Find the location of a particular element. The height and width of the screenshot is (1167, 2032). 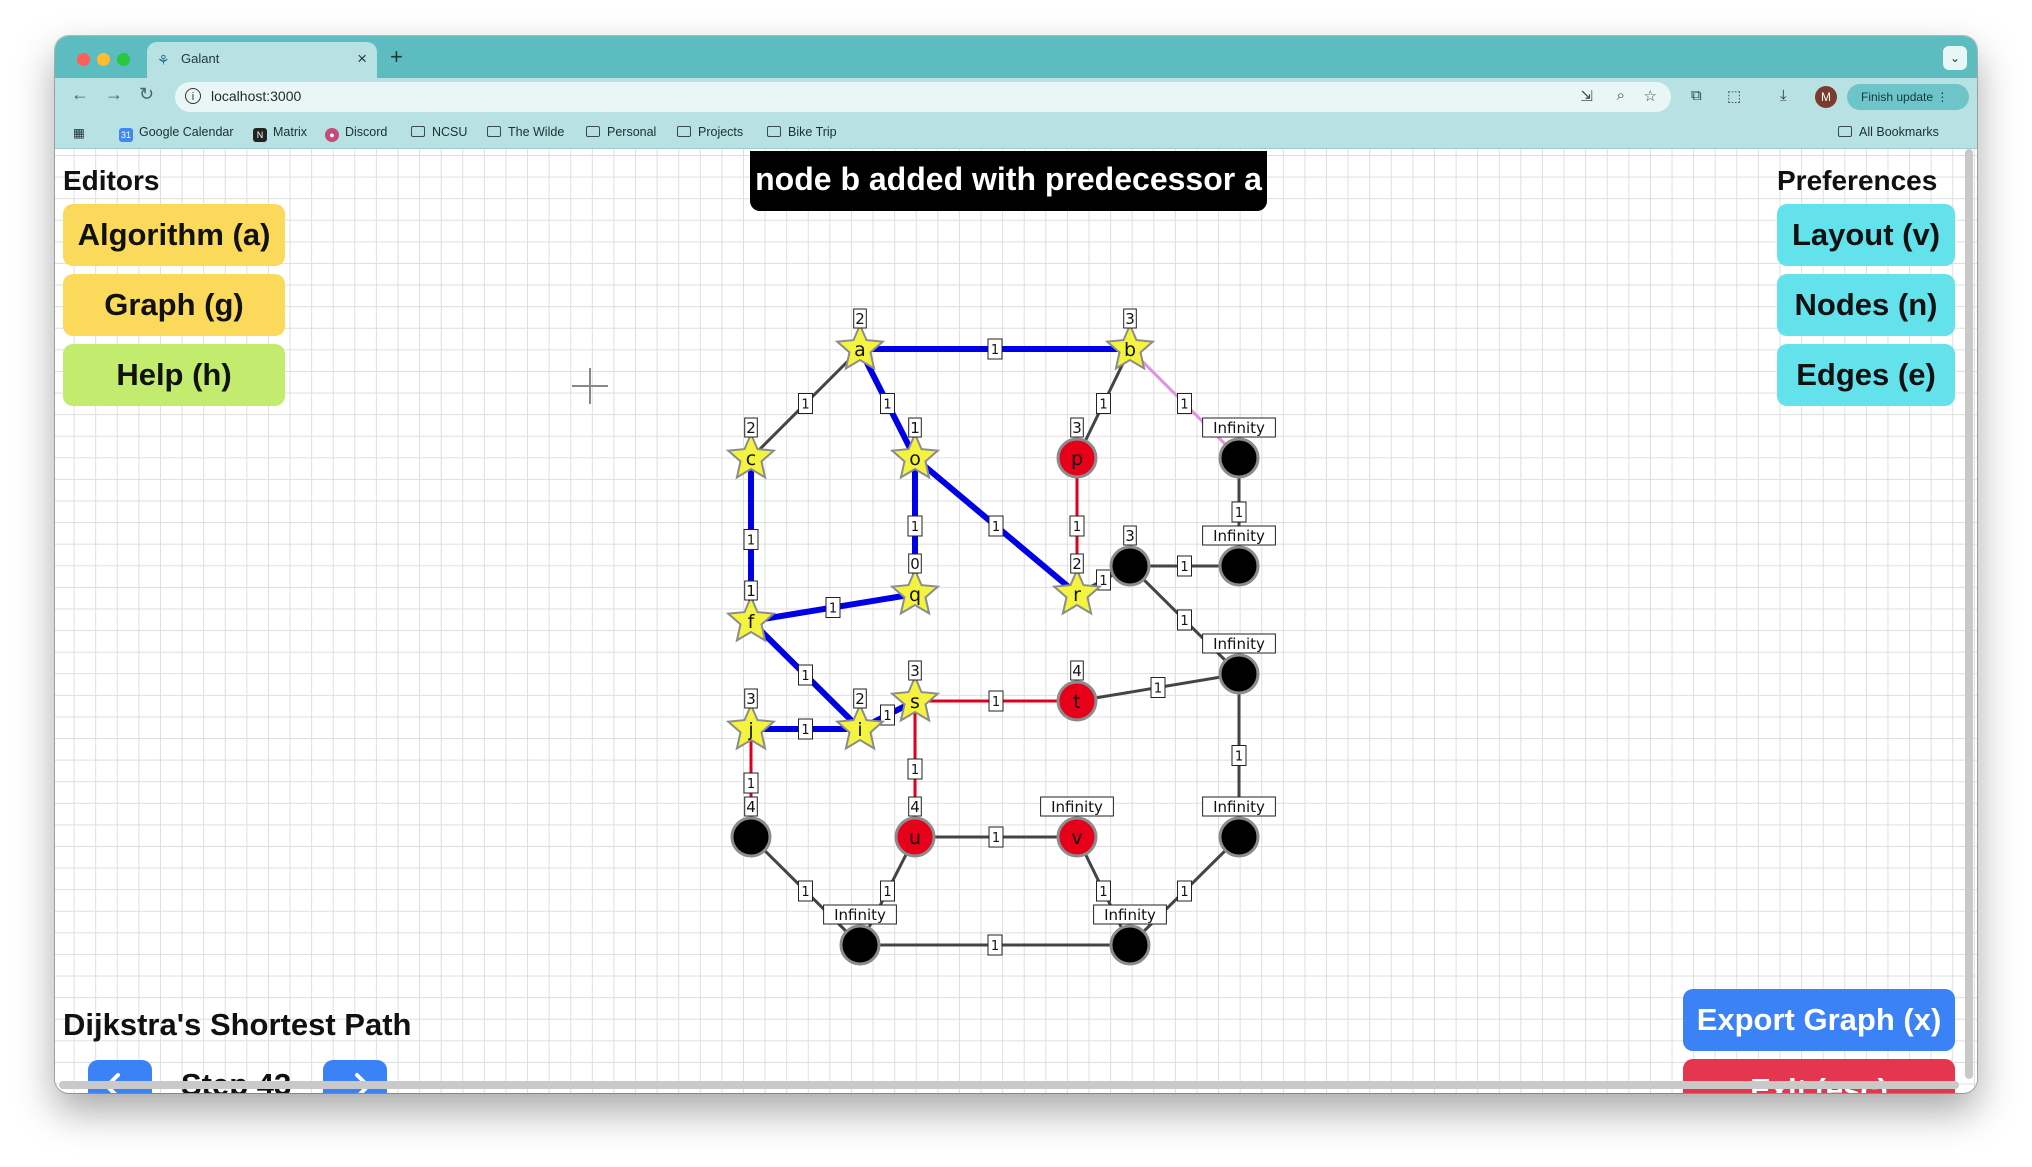

url-text: localhost:3000 is located at coordinates (256, 96).